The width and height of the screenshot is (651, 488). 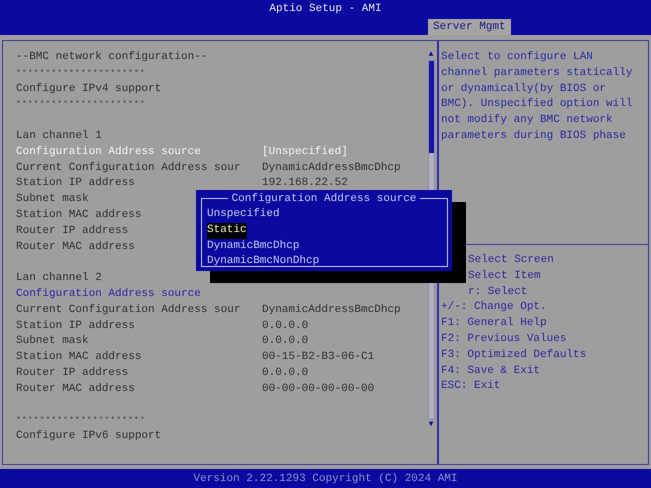 What do you see at coordinates (324, 199) in the screenshot?
I see `popup-title: Configuration Address source` at bounding box center [324, 199].